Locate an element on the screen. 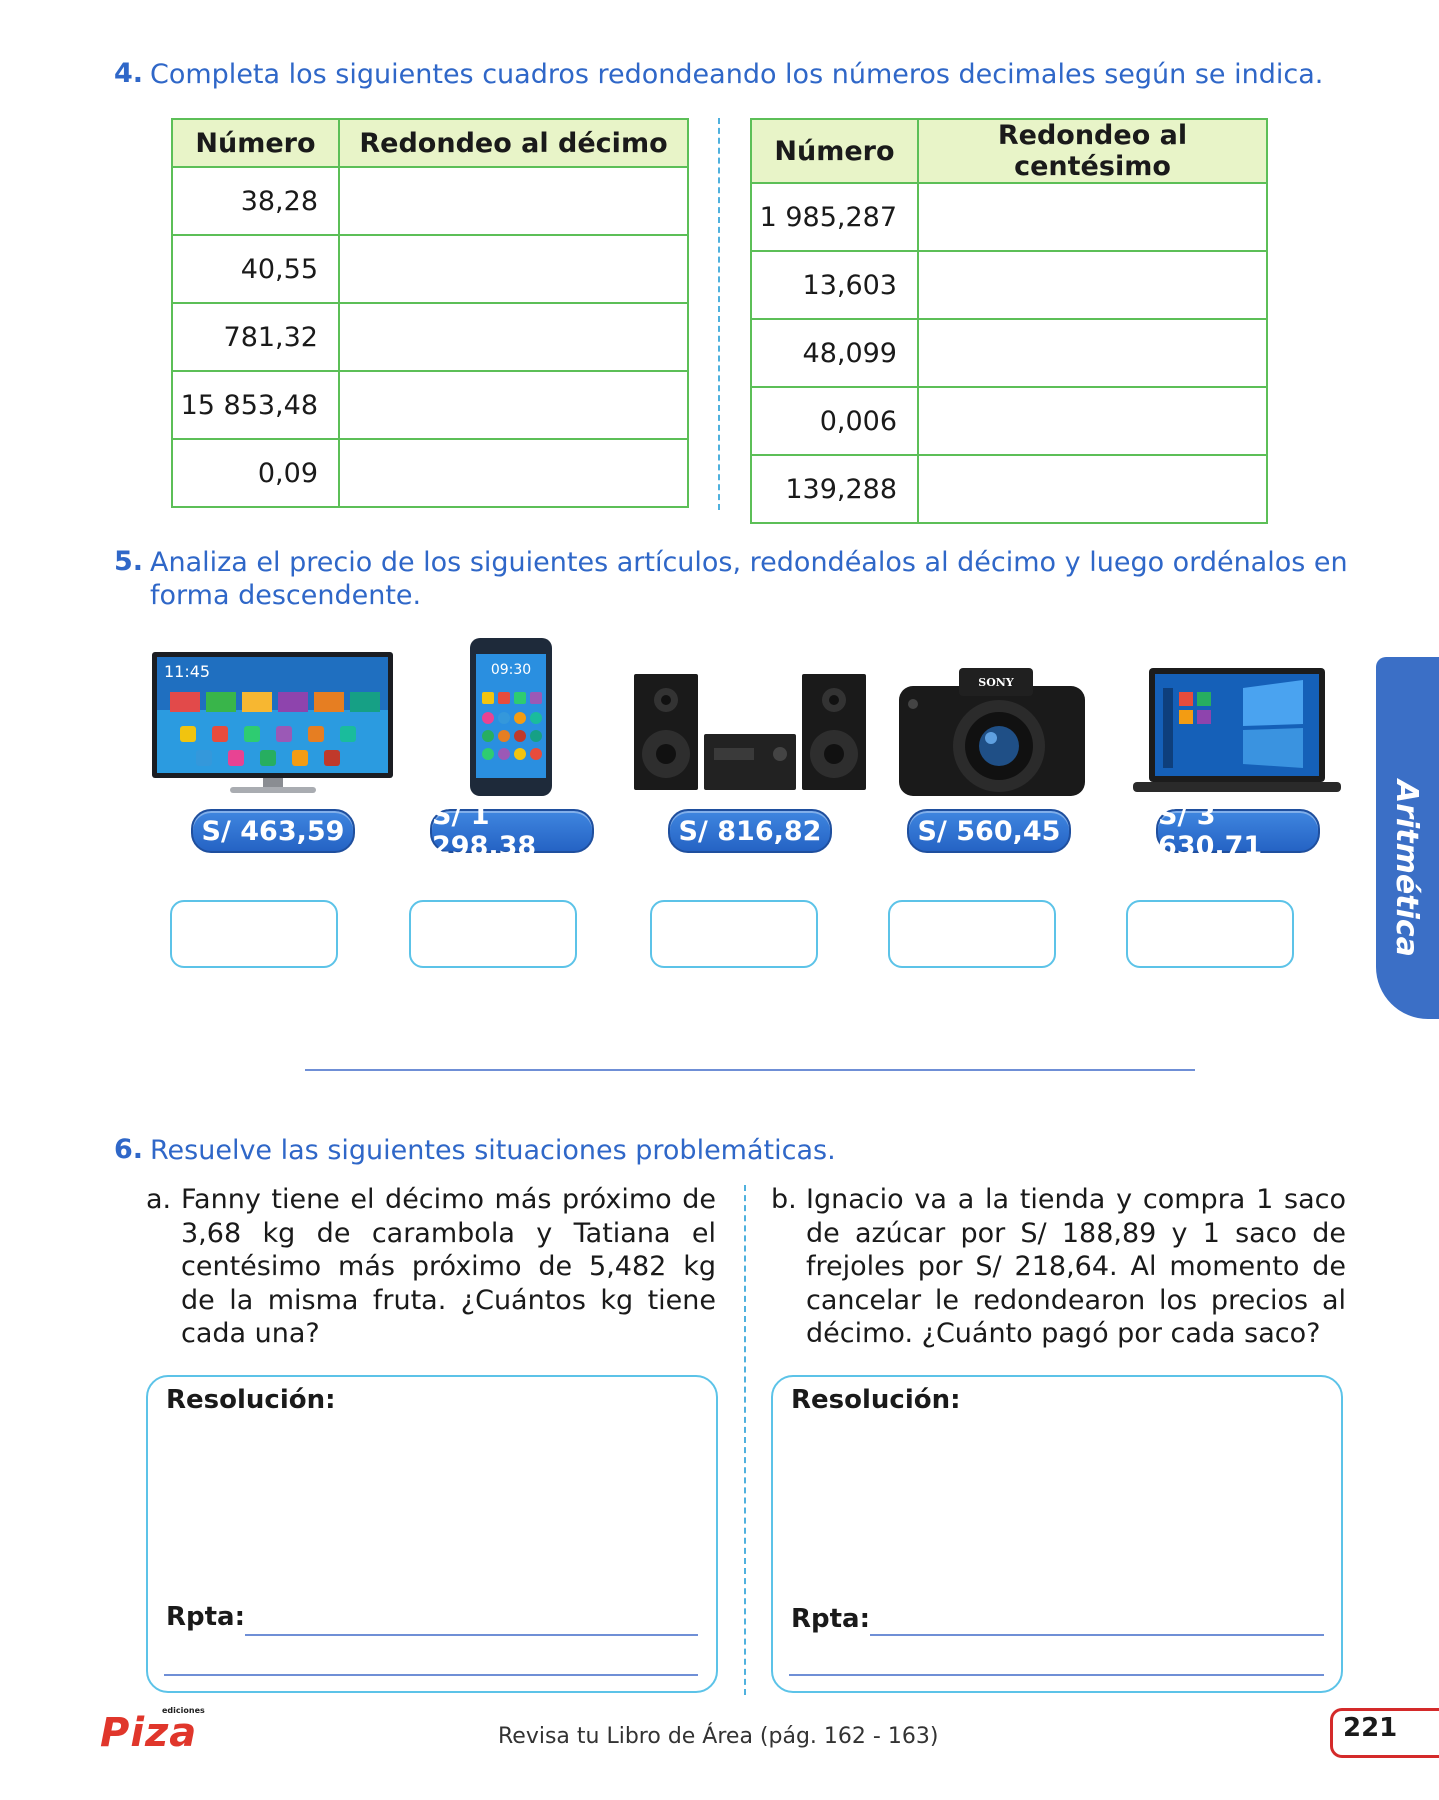 The width and height of the screenshot is (1439, 1800). table-row: 0,006 is located at coordinates (1009, 421).